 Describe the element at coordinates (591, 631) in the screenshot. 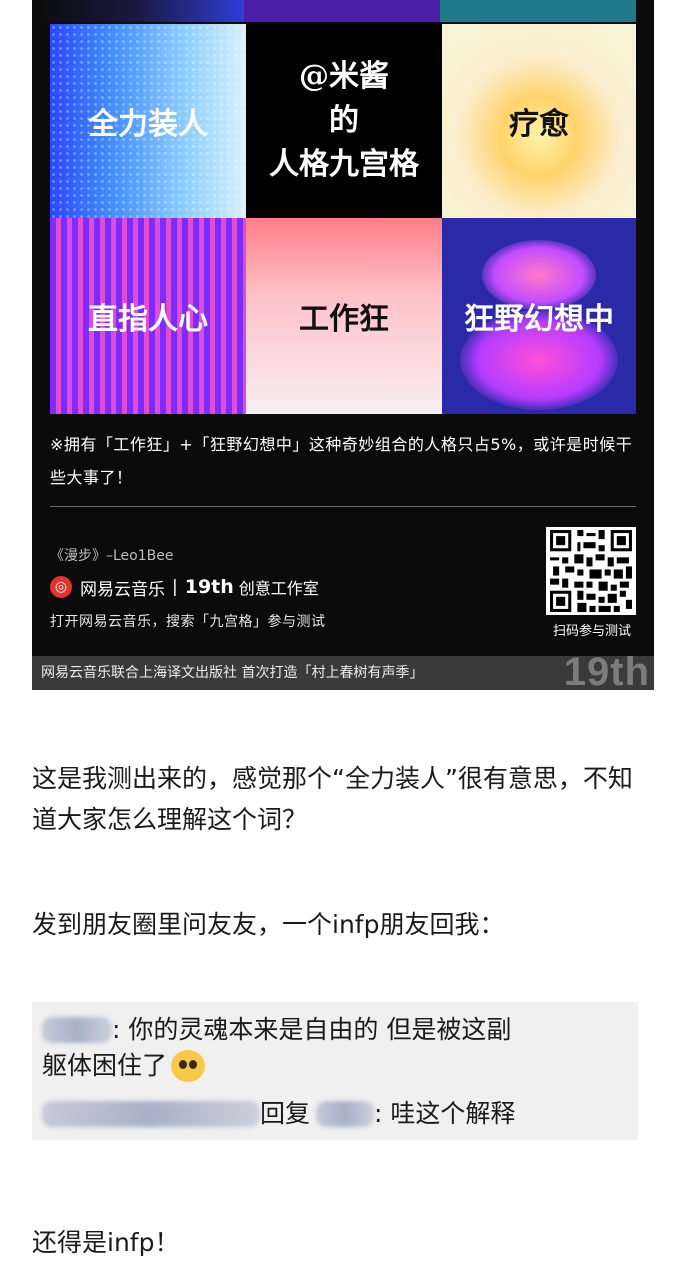

I see `qr-caption: 扫码参与测试` at that location.